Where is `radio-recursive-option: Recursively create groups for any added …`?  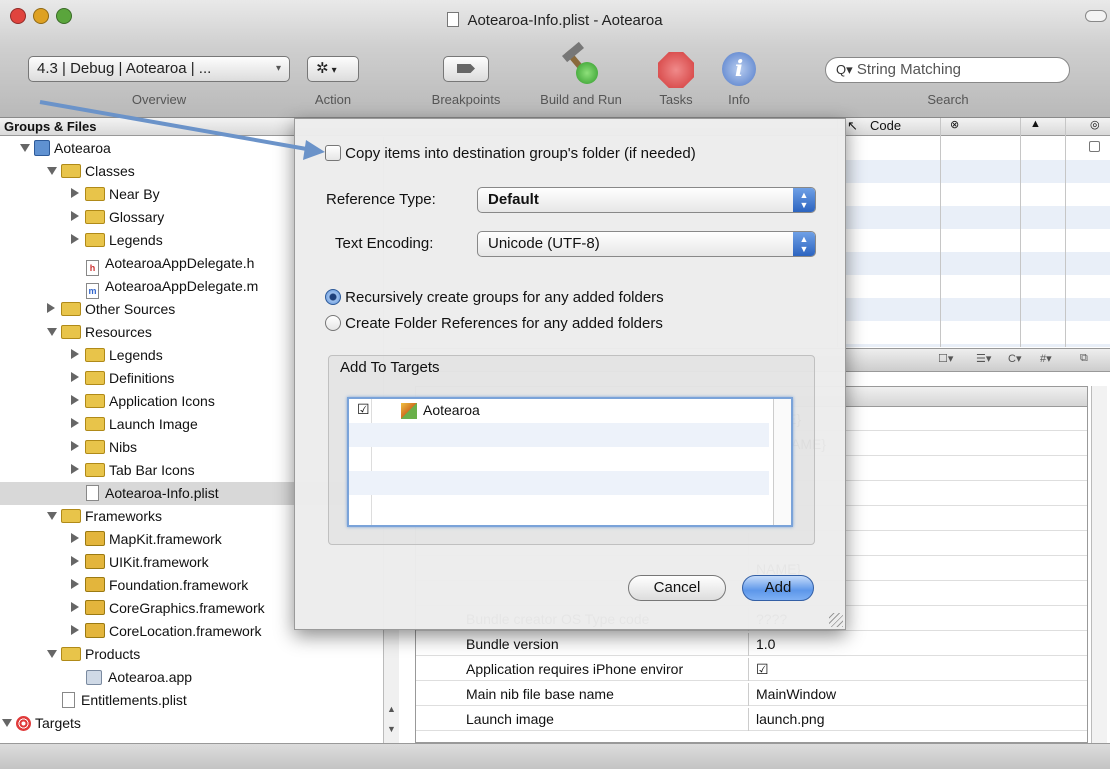 radio-recursive-option: Recursively create groups for any added … is located at coordinates (494, 297).